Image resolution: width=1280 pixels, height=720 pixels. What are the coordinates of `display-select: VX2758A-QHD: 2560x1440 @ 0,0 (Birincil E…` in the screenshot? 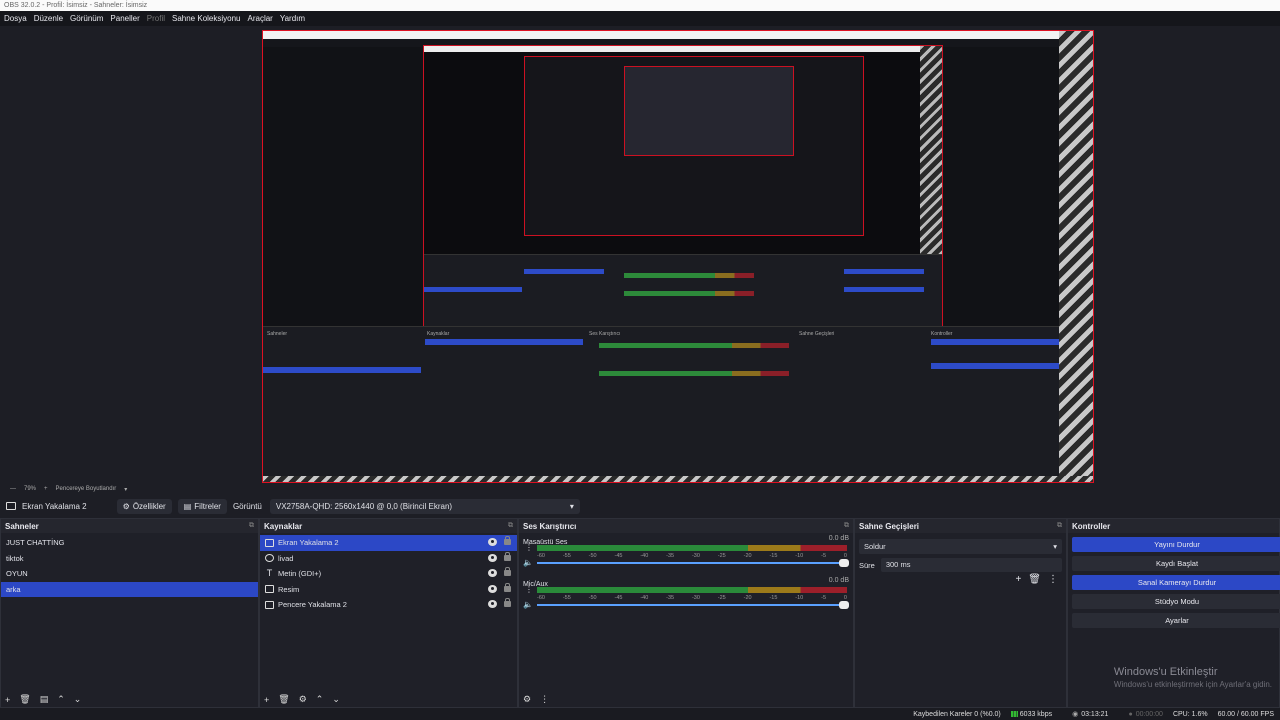 It's located at (424, 506).